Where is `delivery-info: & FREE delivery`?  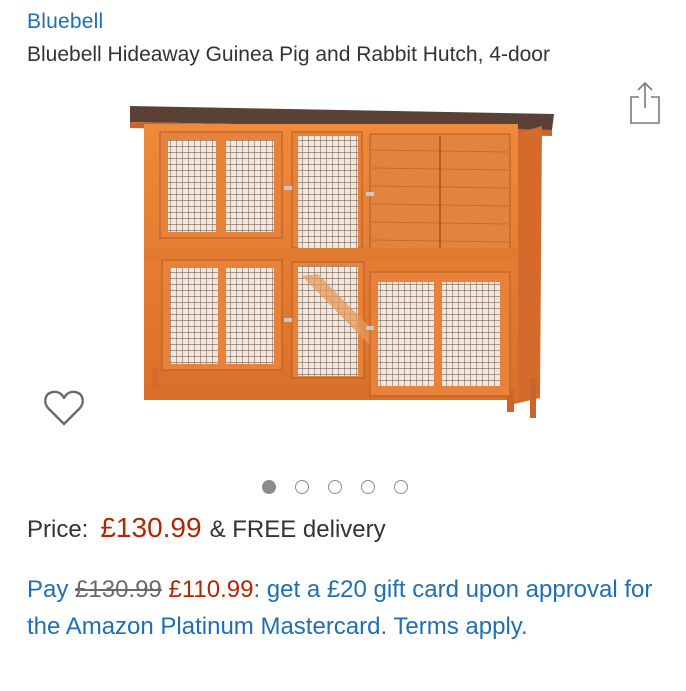
delivery-info: & FREE delivery is located at coordinates (297, 529).